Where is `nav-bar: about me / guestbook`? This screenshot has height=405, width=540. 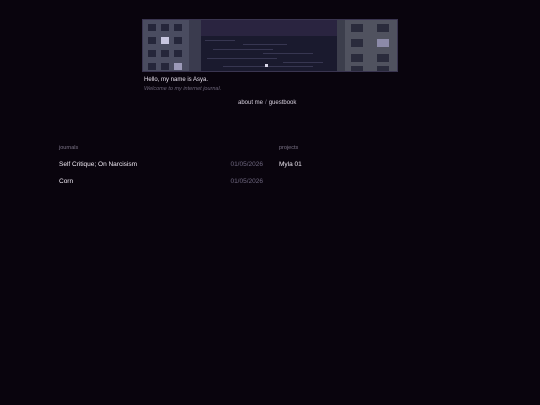 nav-bar: about me / guestbook is located at coordinates (267, 103).